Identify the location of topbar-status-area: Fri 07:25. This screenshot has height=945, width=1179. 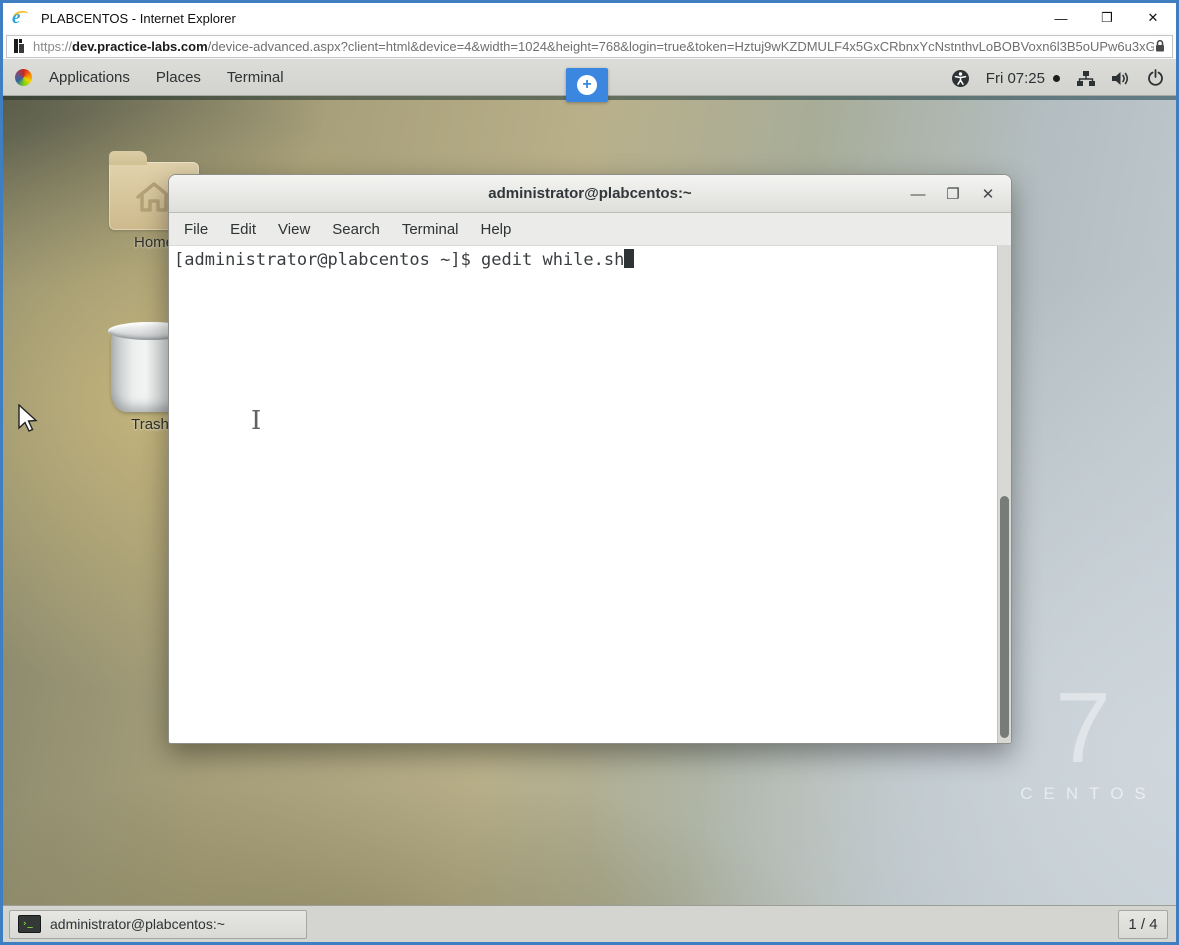
(1057, 78).